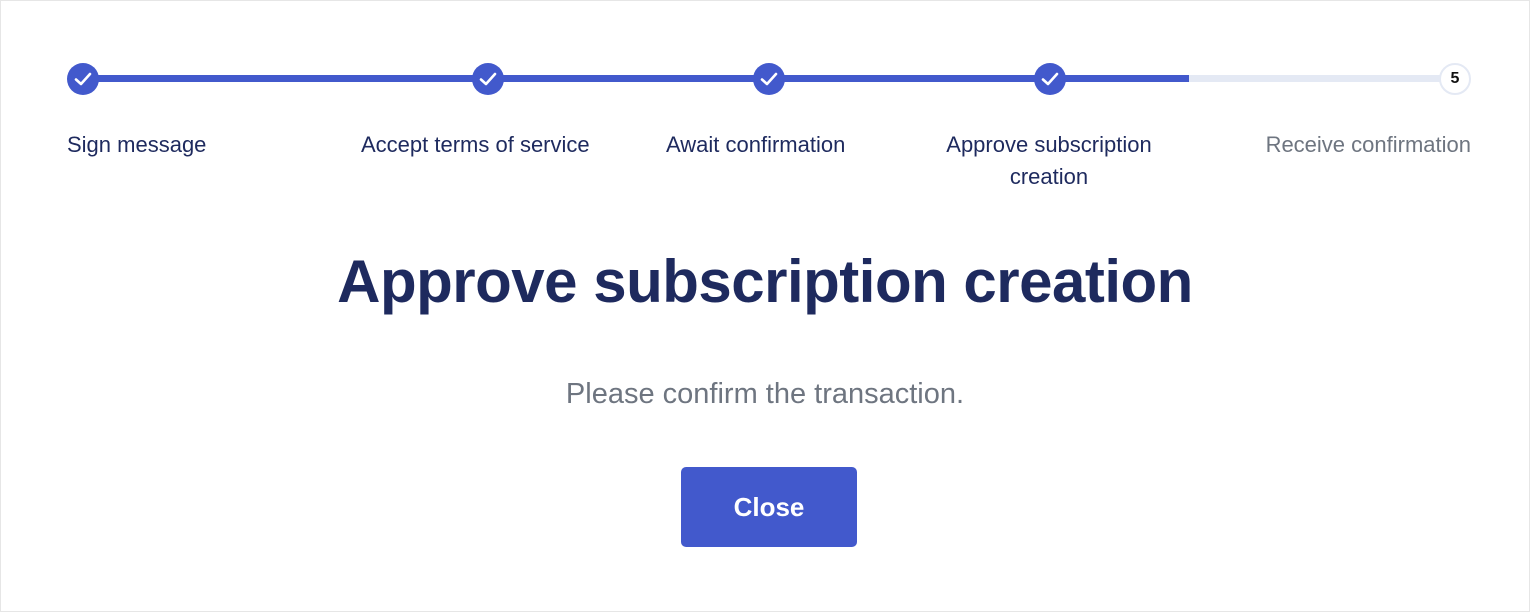  What do you see at coordinates (1368, 144) in the screenshot?
I see `step-label-receive-confirmation: Receive confirmation` at bounding box center [1368, 144].